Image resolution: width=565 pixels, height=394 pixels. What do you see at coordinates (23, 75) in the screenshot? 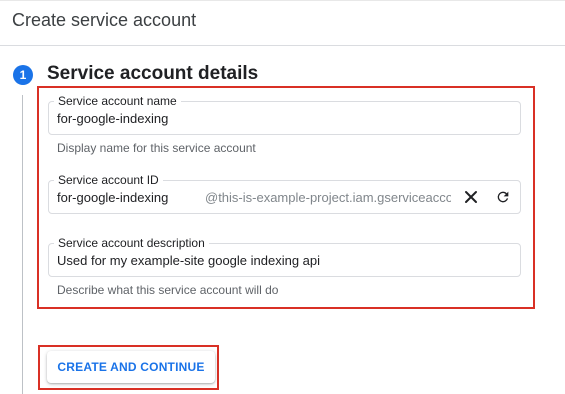
I see `step-number-badge: 1` at bounding box center [23, 75].